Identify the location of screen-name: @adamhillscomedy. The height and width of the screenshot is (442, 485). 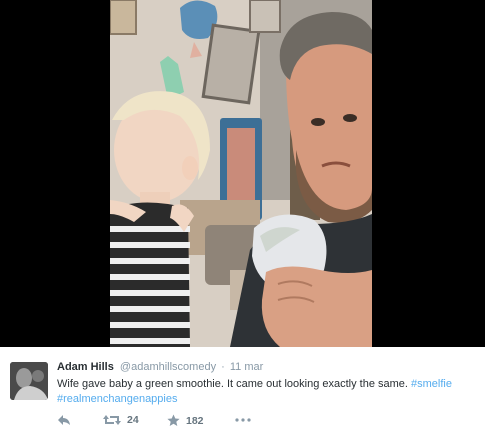
(168, 367).